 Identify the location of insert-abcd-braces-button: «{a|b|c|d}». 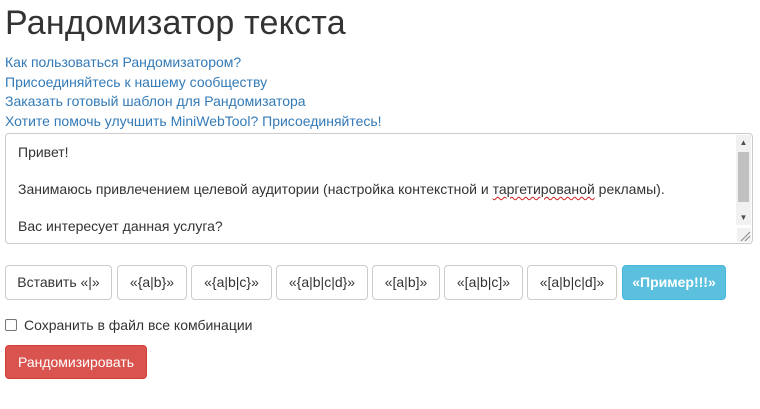
(322, 282).